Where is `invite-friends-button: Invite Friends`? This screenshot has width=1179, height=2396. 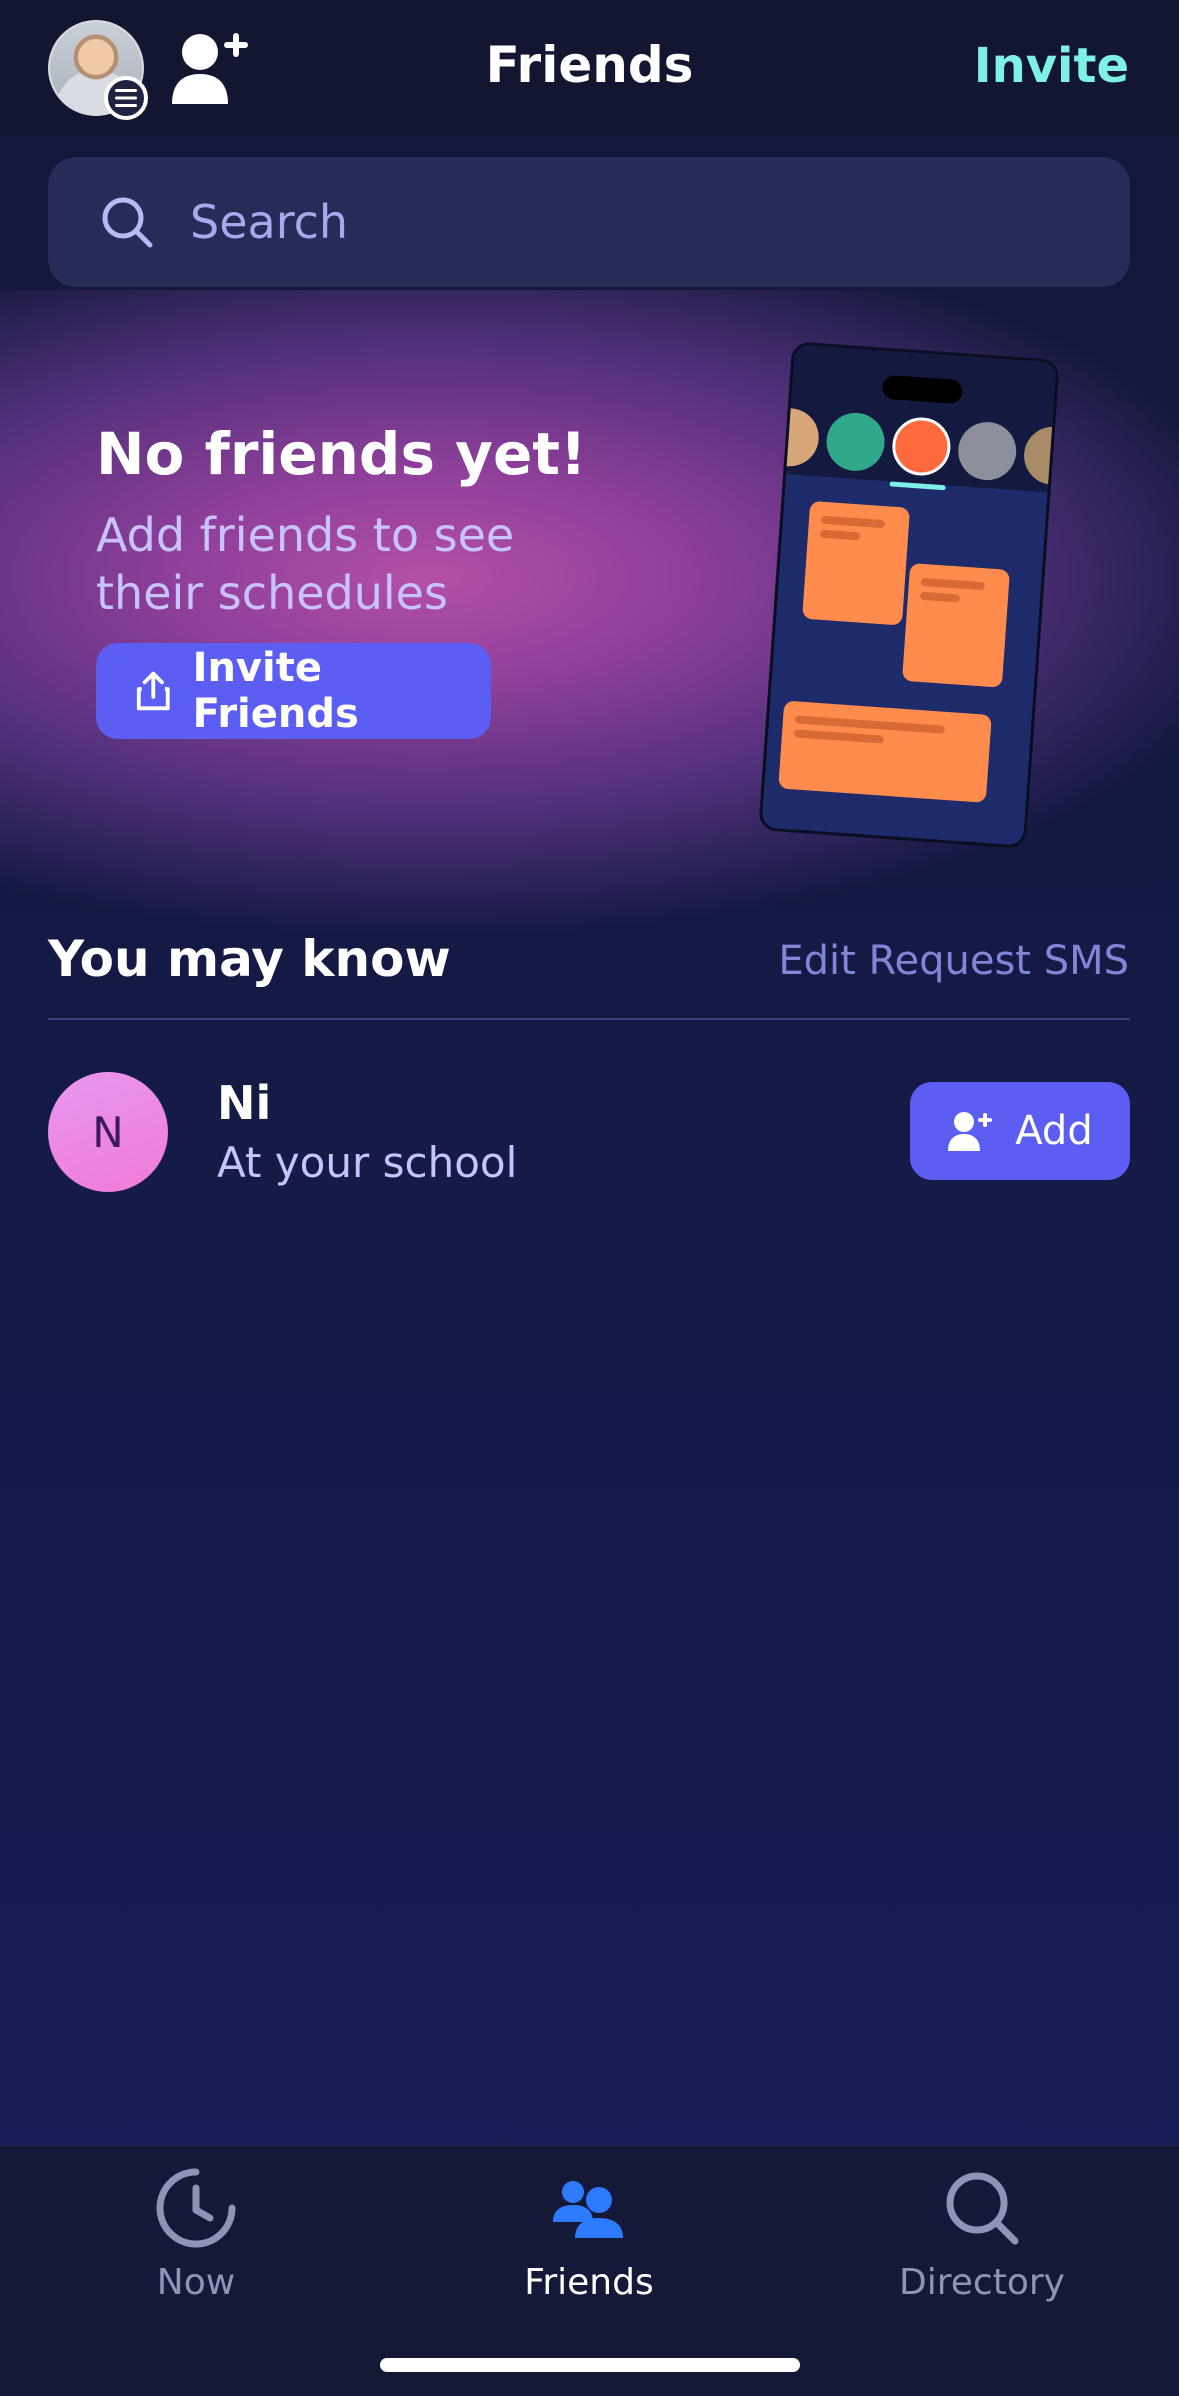 invite-friends-button: Invite Friends is located at coordinates (293, 691).